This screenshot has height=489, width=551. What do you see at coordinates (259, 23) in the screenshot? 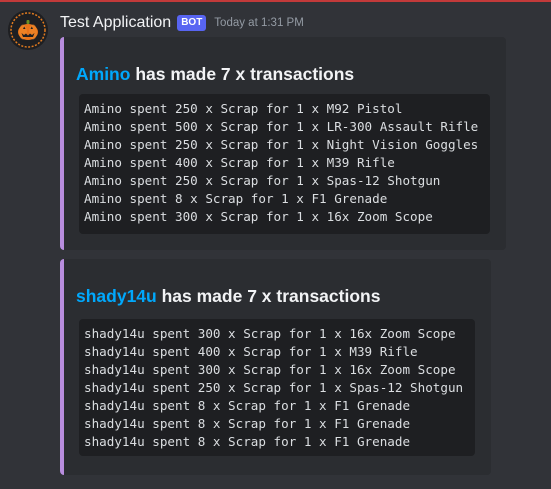
I see `message-timestamp: Today at 1:31 PM` at bounding box center [259, 23].